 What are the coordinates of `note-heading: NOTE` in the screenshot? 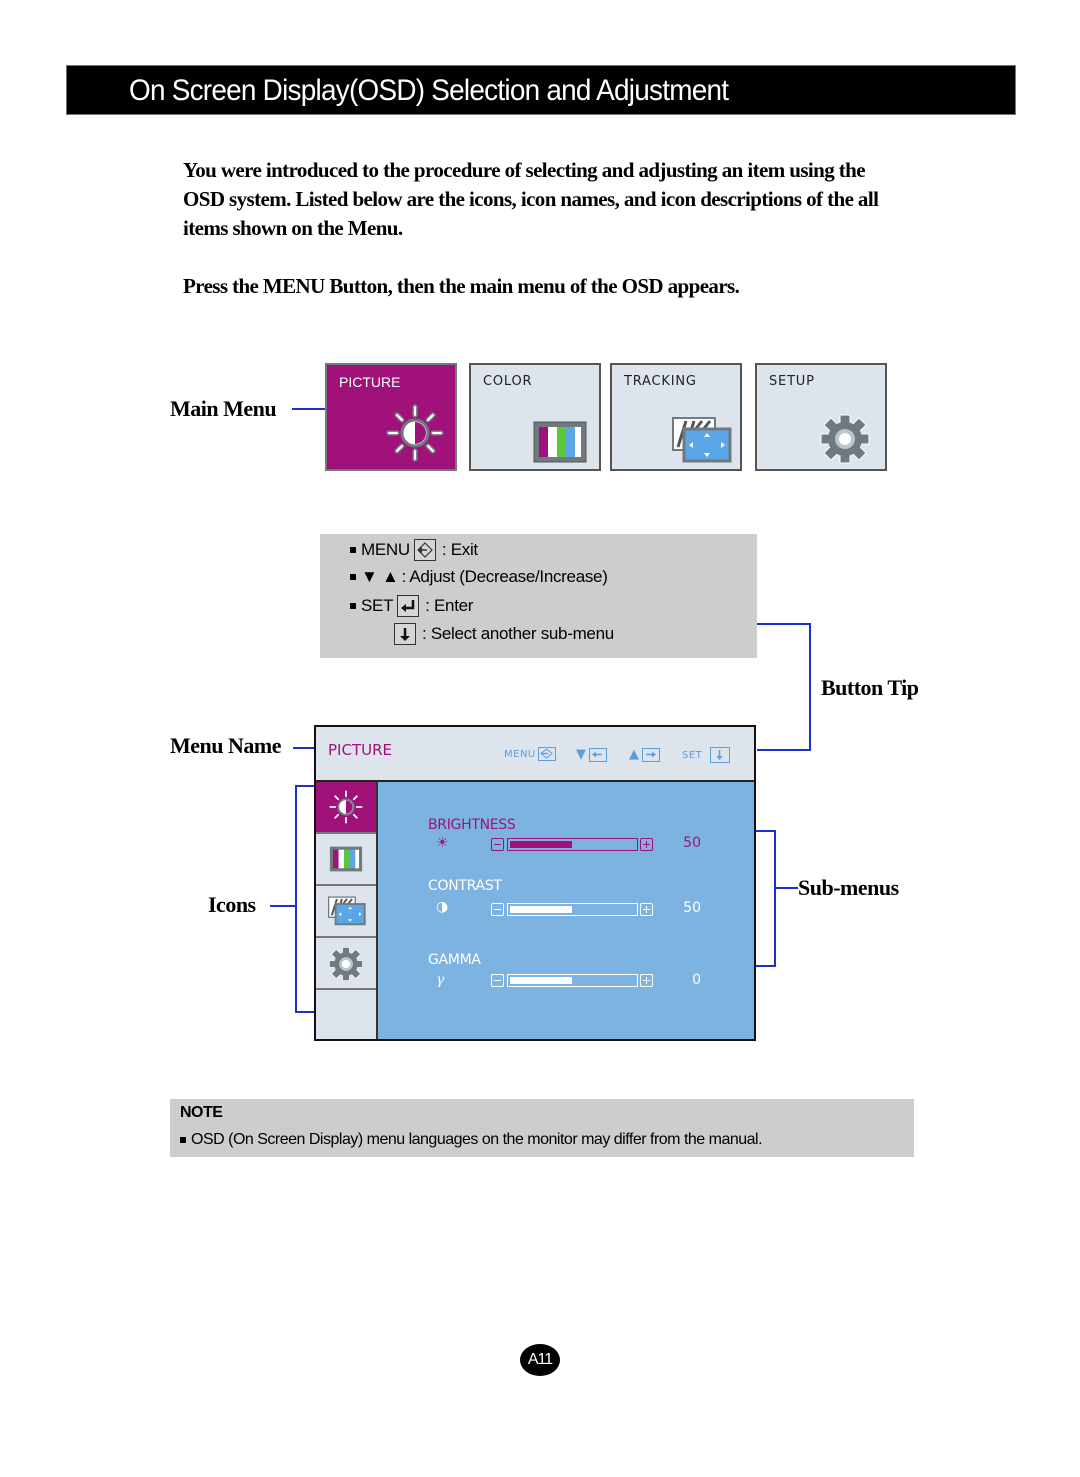 It's located at (201, 1112).